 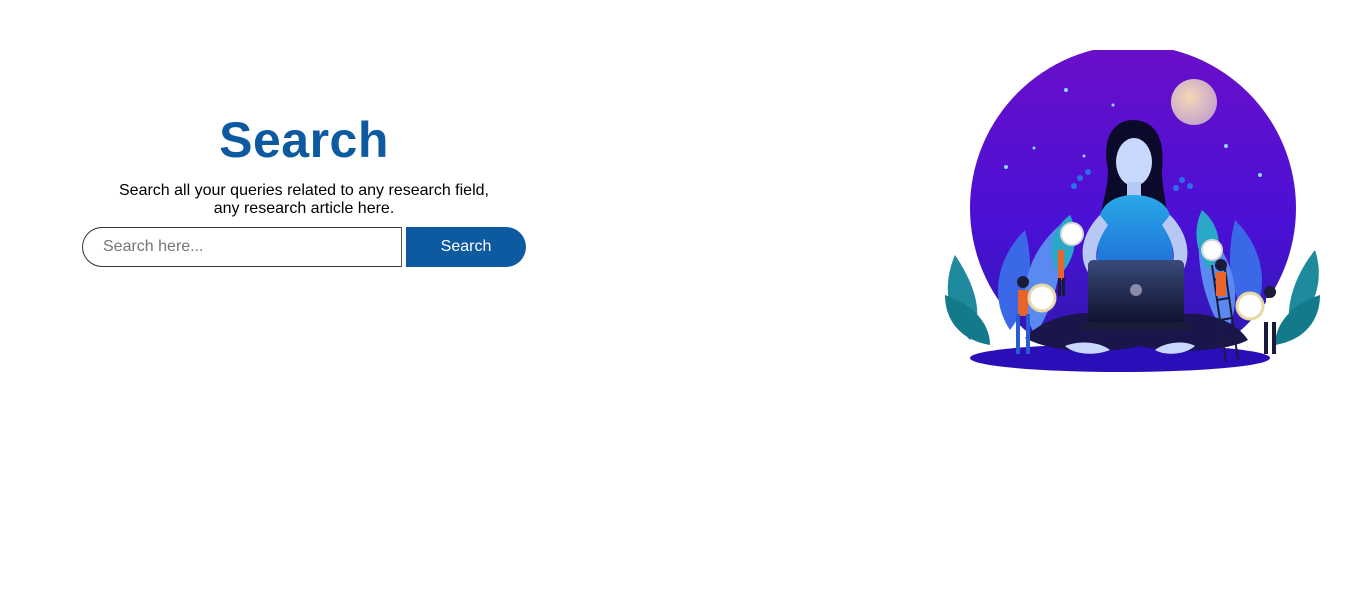 What do you see at coordinates (1194, 102) in the screenshot?
I see `moon-icon` at bounding box center [1194, 102].